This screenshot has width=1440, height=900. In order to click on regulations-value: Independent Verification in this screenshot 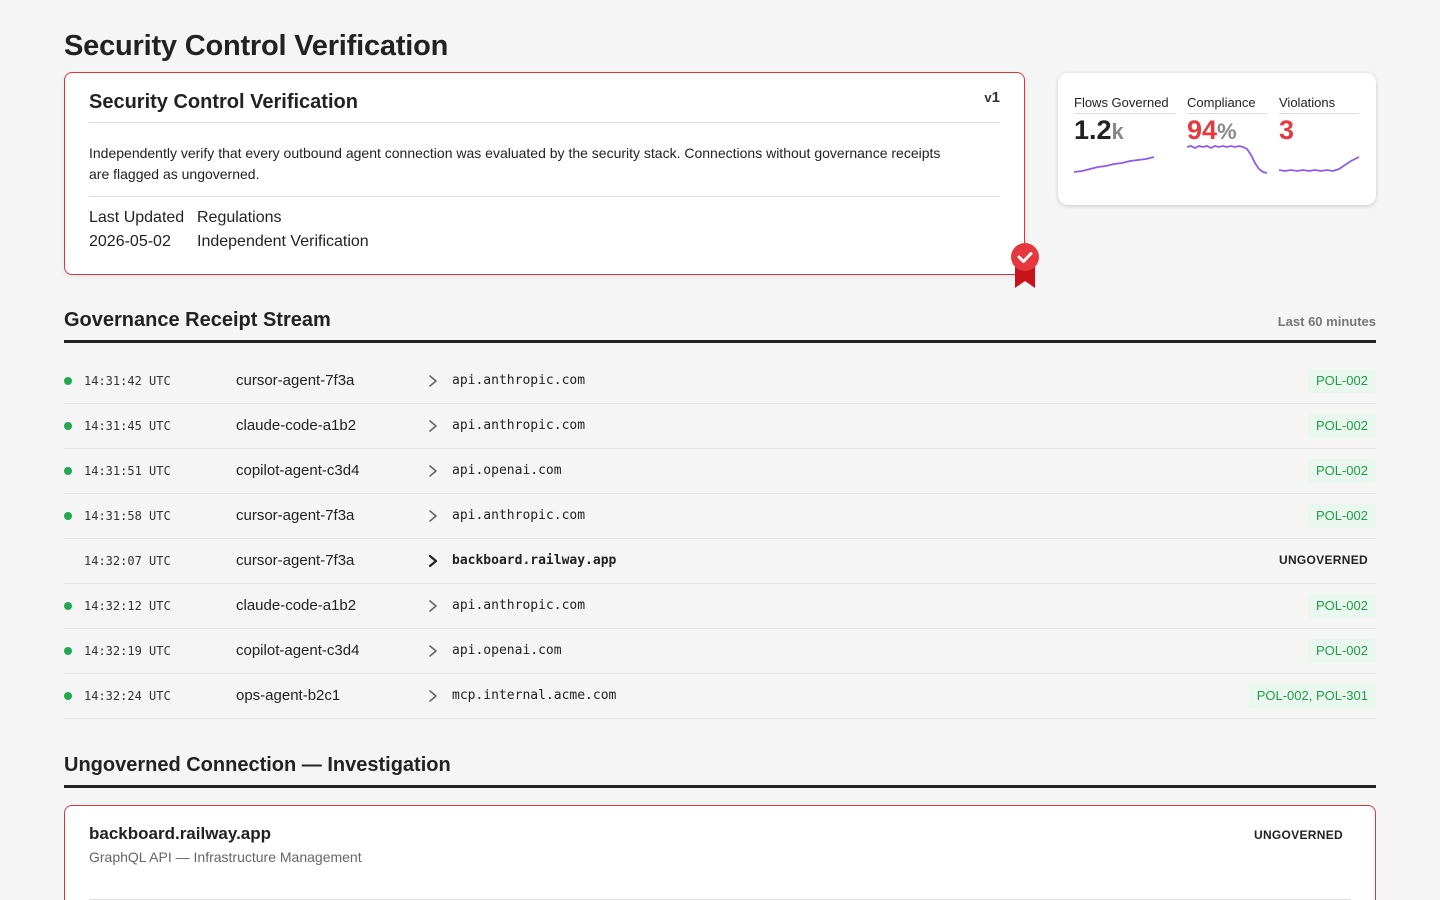, I will do `click(283, 241)`.